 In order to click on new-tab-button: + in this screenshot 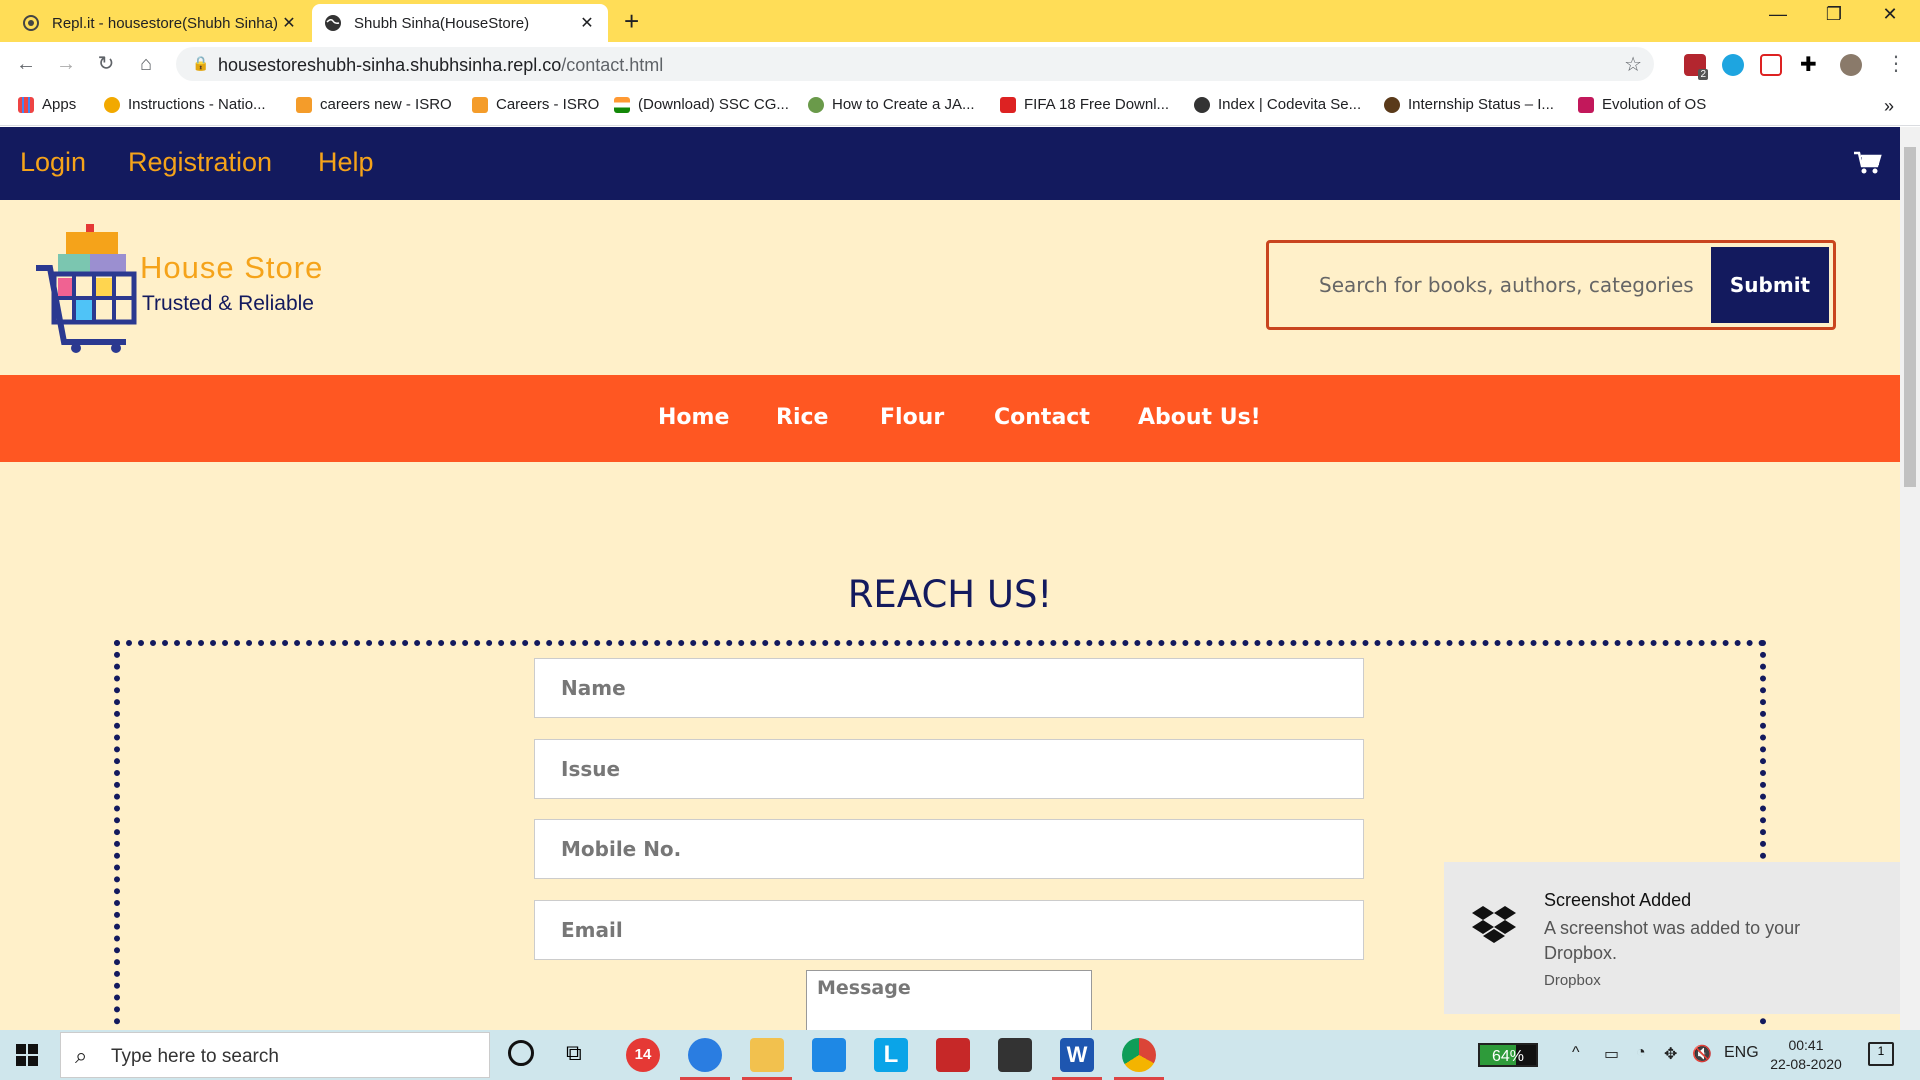, I will do `click(631, 21)`.